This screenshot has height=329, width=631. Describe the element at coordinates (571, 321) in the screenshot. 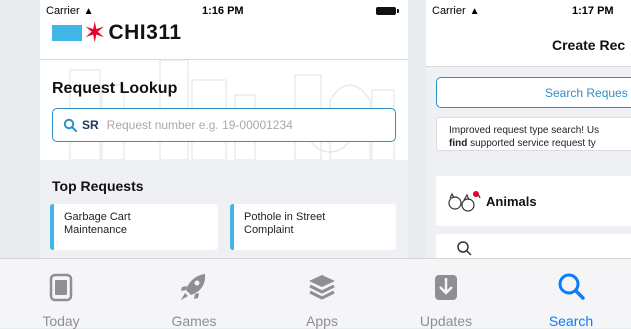

I see `tab-label: Search` at that location.